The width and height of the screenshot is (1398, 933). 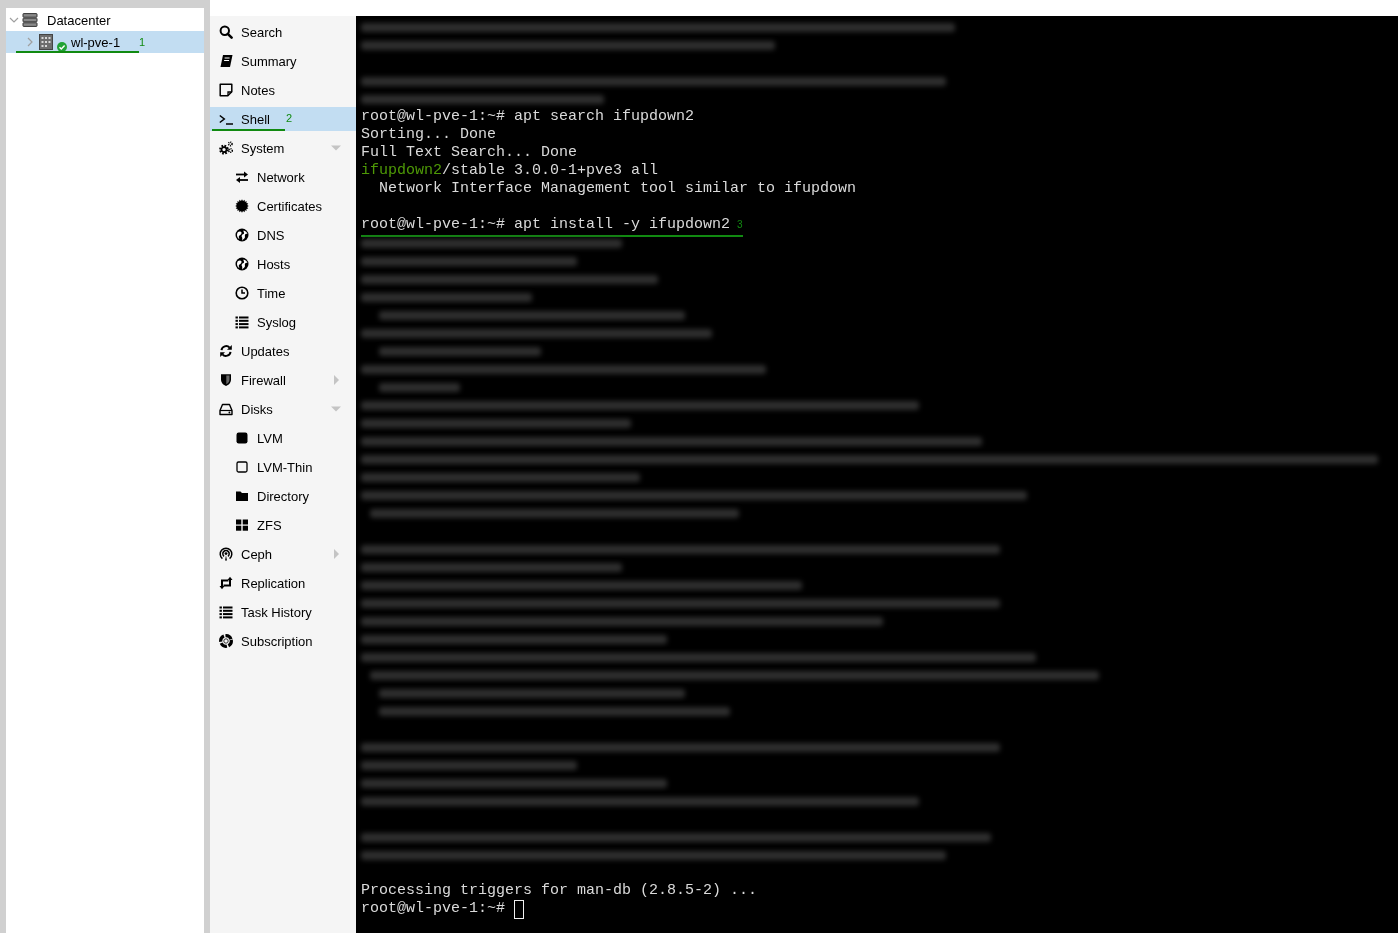 I want to click on menu-item: LVM-Thin, so click(x=283, y=467).